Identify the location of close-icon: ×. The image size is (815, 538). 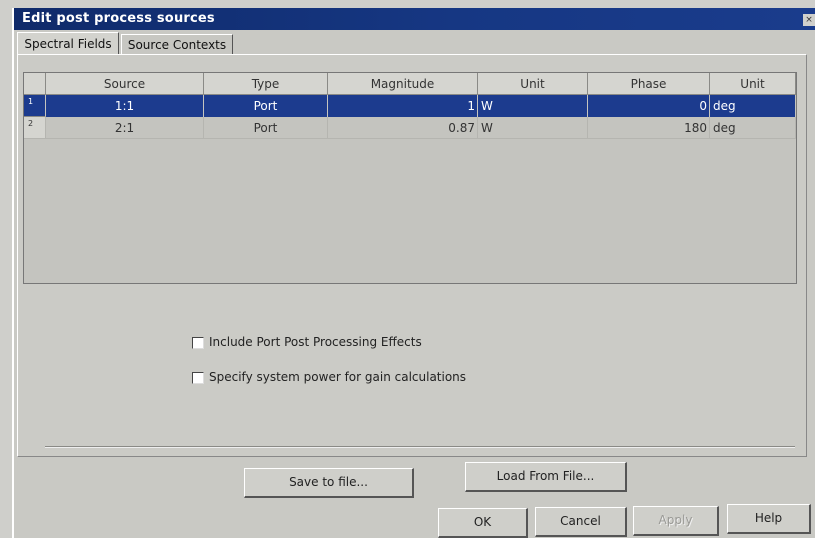
(809, 20).